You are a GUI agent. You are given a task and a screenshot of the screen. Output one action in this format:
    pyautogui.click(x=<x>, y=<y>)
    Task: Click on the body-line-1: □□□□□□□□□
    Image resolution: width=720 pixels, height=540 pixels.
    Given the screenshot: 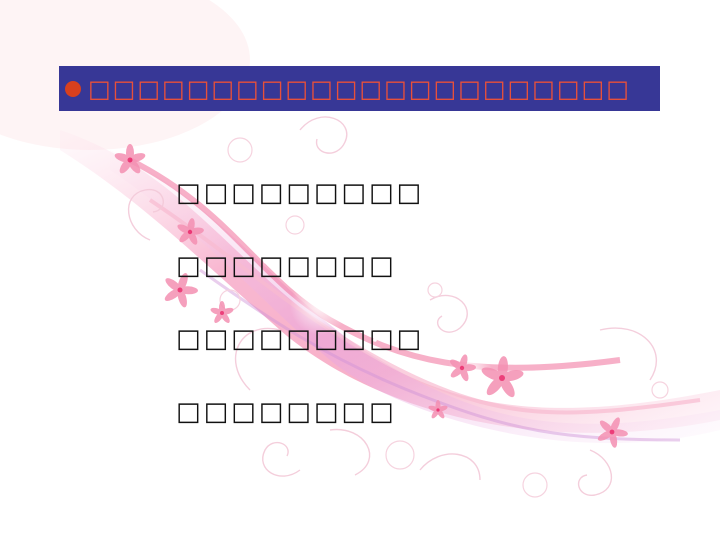 What is the action you would take?
    pyautogui.click(x=300, y=193)
    